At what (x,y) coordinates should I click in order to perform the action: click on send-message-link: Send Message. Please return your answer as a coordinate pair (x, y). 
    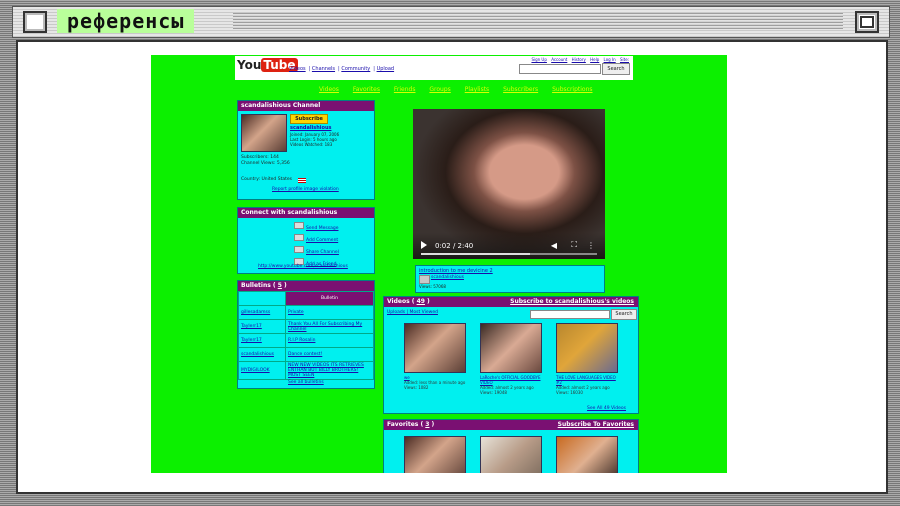
    Looking at the image, I should click on (322, 228).